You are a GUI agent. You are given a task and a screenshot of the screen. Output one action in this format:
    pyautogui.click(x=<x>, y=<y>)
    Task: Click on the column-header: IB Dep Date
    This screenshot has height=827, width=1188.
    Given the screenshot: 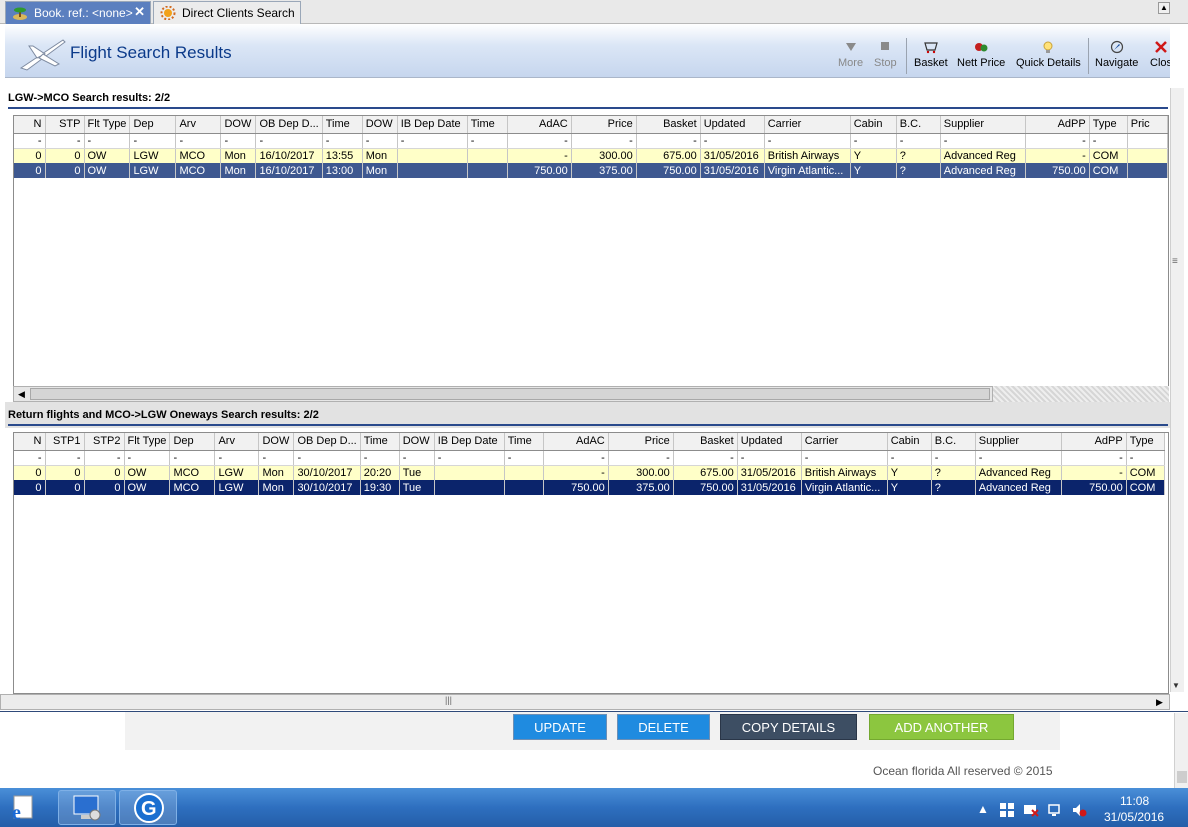 What is the action you would take?
    pyautogui.click(x=469, y=442)
    